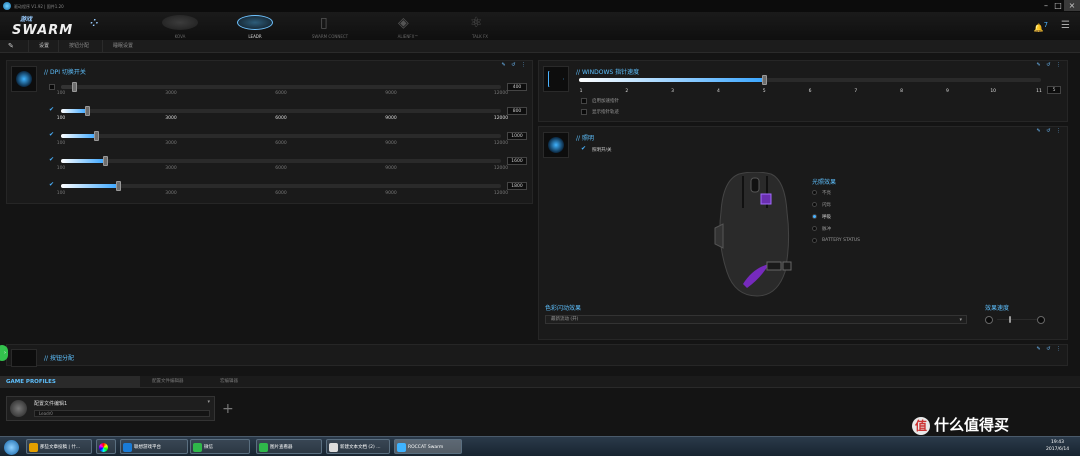  Describe the element at coordinates (11, 447) in the screenshot. I see `start-button` at that location.